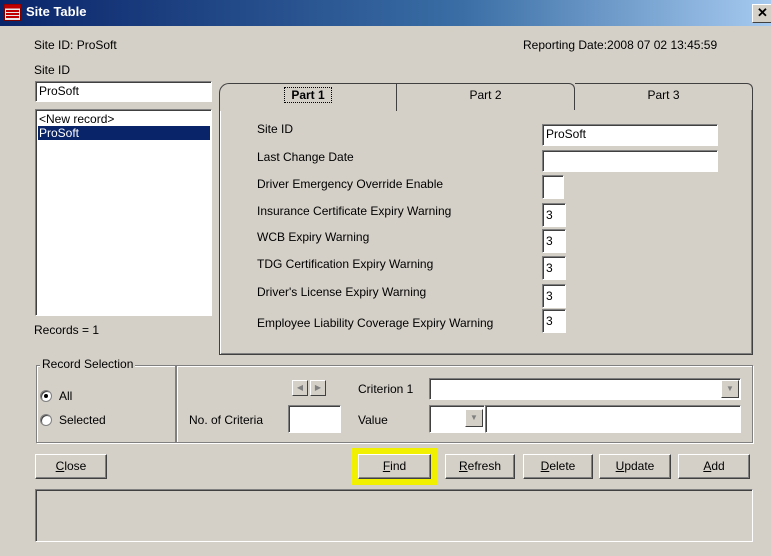 Image resolution: width=771 pixels, height=556 pixels. What do you see at coordinates (124, 119) in the screenshot?
I see `list-item: <New record>` at bounding box center [124, 119].